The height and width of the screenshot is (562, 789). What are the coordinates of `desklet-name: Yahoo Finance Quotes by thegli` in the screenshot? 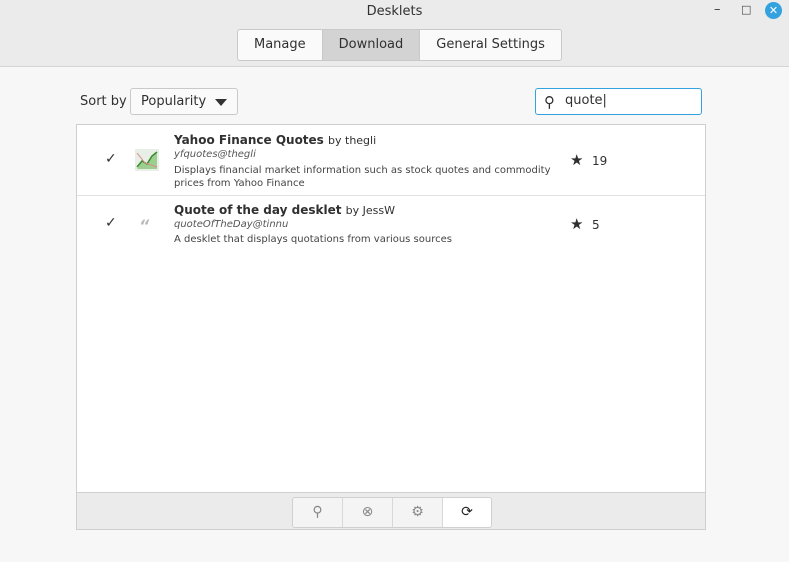 It's located at (275, 140).